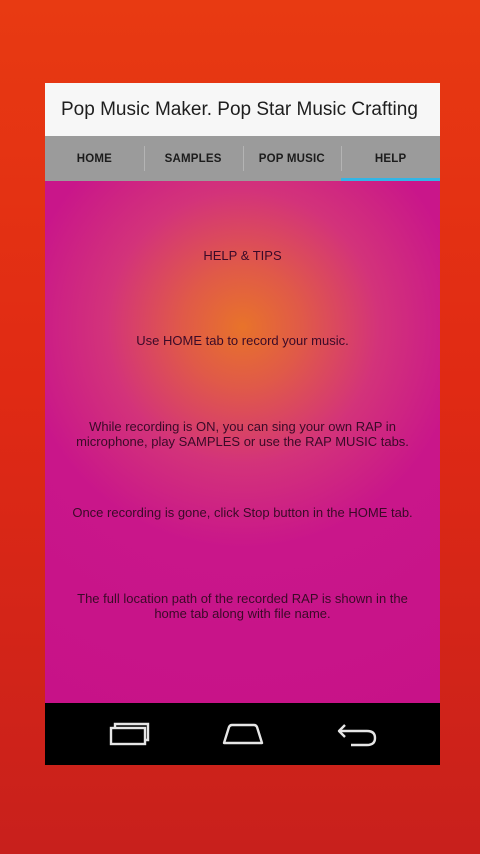 The width and height of the screenshot is (480, 854). What do you see at coordinates (94, 158) in the screenshot?
I see `tab-home: HOME` at bounding box center [94, 158].